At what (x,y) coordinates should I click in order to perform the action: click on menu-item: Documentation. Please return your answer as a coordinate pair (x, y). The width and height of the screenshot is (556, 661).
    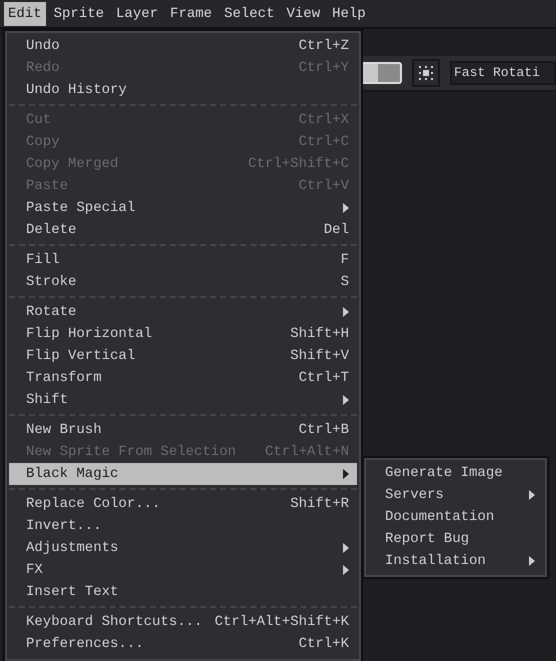
    Looking at the image, I should click on (455, 517).